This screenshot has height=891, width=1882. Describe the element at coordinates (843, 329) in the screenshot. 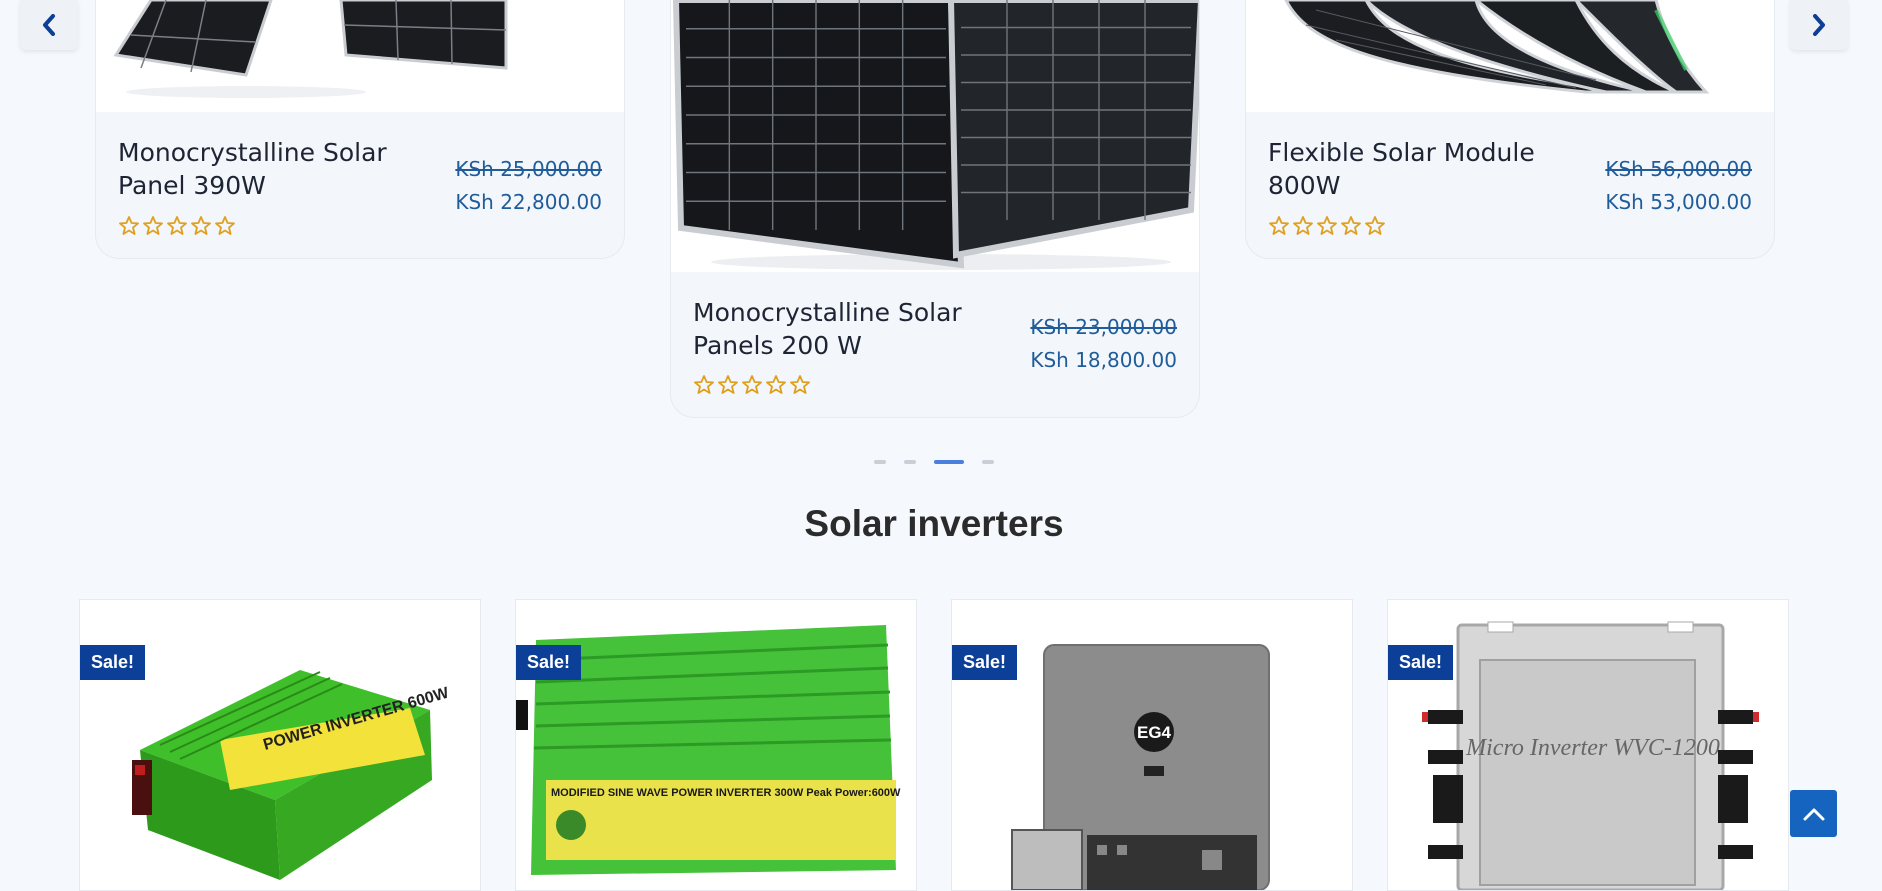

I see `product-title: Monocrystalline Solar Panels 200 W` at that location.